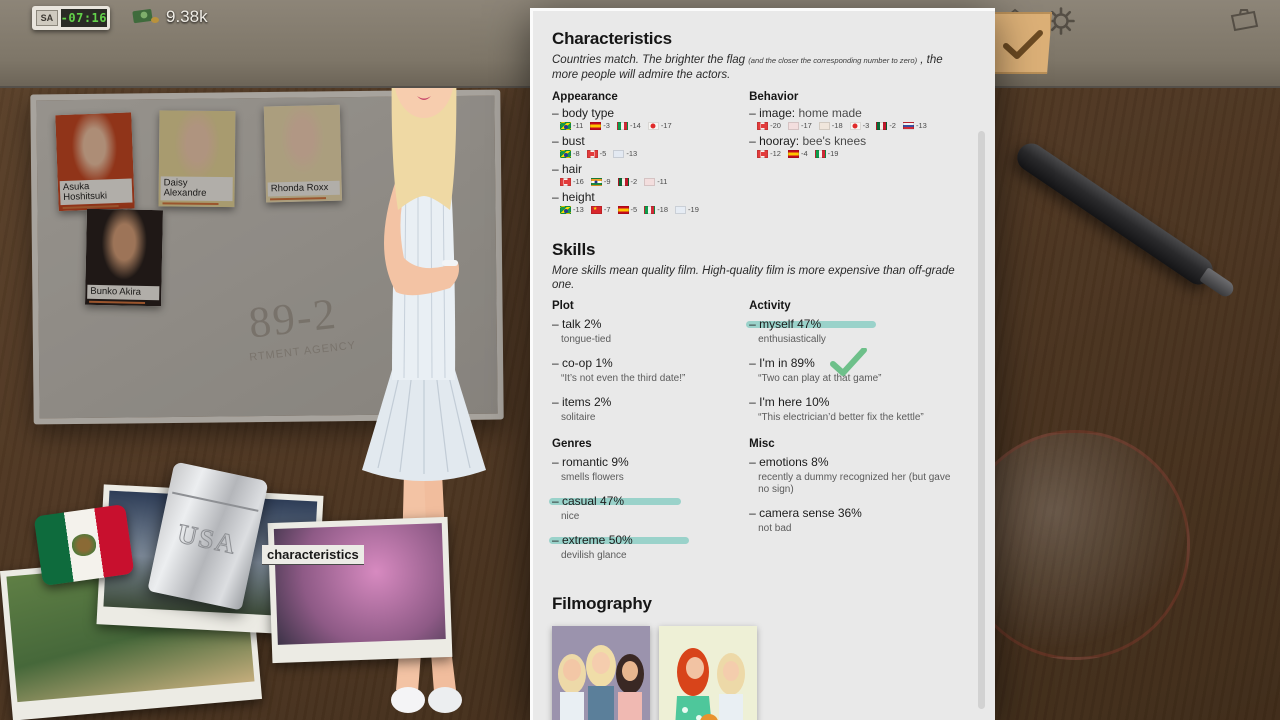 This screenshot has height=720, width=1280. What do you see at coordinates (592, 540) in the screenshot?
I see `skill-line: – extreme 50%` at bounding box center [592, 540].